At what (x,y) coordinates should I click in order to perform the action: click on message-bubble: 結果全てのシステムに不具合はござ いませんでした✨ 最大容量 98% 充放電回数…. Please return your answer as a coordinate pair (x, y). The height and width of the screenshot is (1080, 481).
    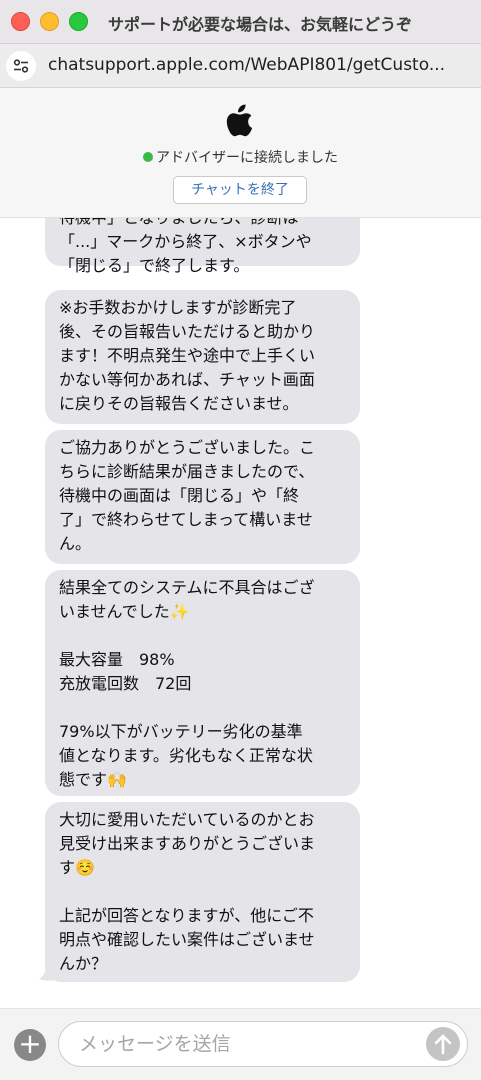
    Looking at the image, I should click on (202, 683).